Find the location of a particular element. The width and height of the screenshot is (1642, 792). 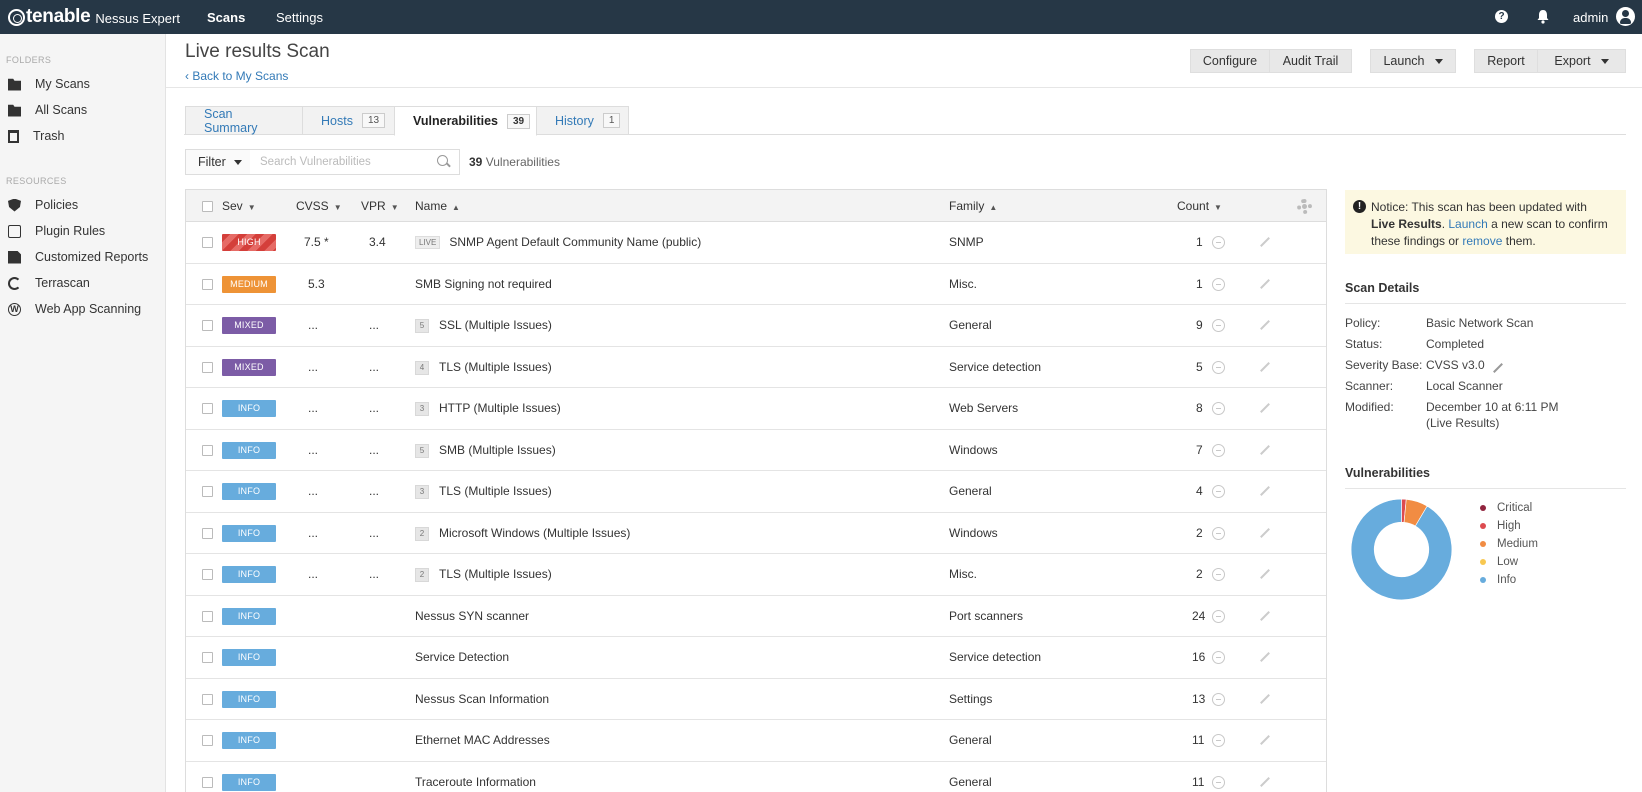

vulnerability-name: 4 TLS (Multiple Issues) is located at coordinates (483, 367).